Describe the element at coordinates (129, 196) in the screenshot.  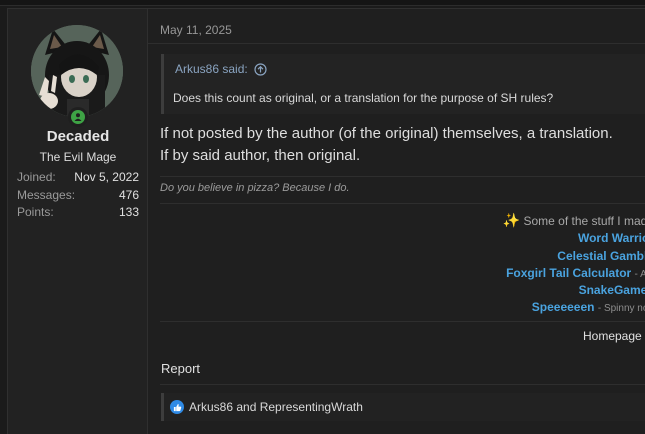
I see `stat-value: 476` at that location.